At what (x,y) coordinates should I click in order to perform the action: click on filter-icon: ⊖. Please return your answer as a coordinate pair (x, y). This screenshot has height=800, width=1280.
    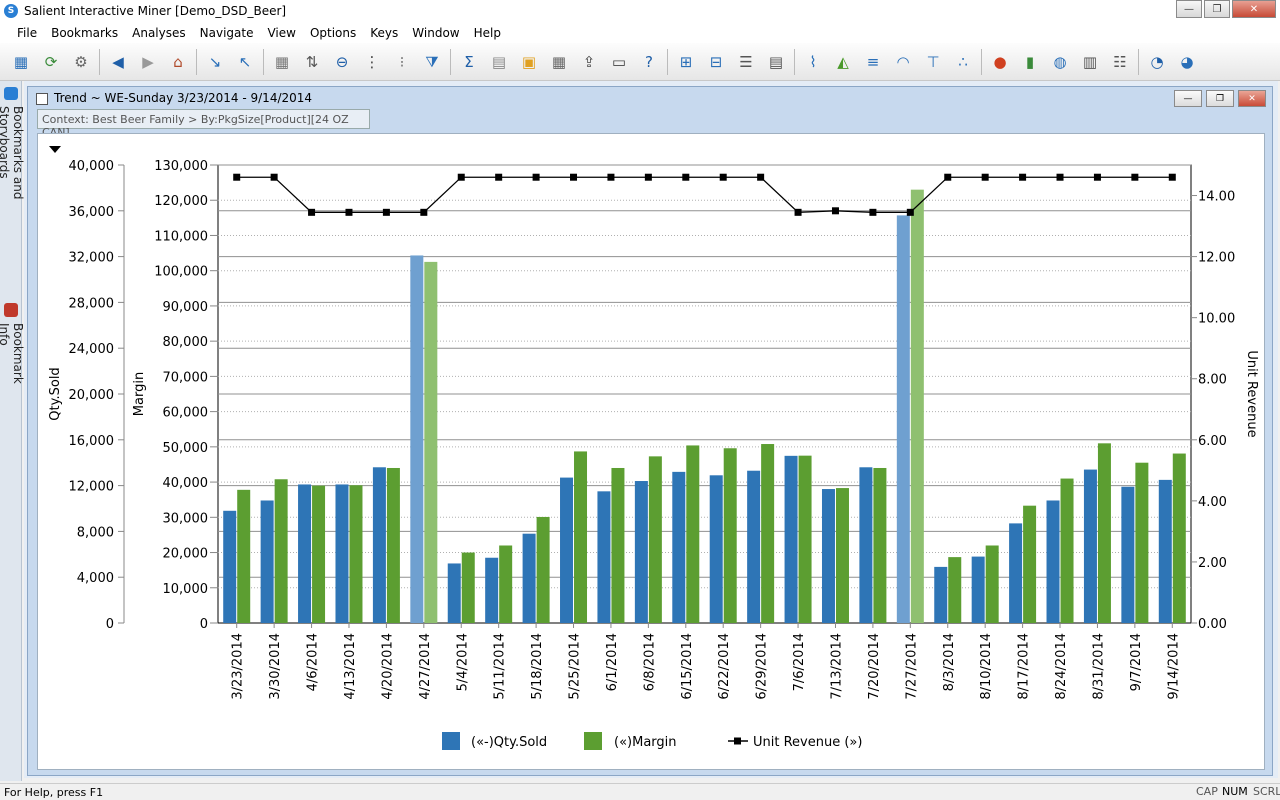
    Looking at the image, I should click on (342, 62).